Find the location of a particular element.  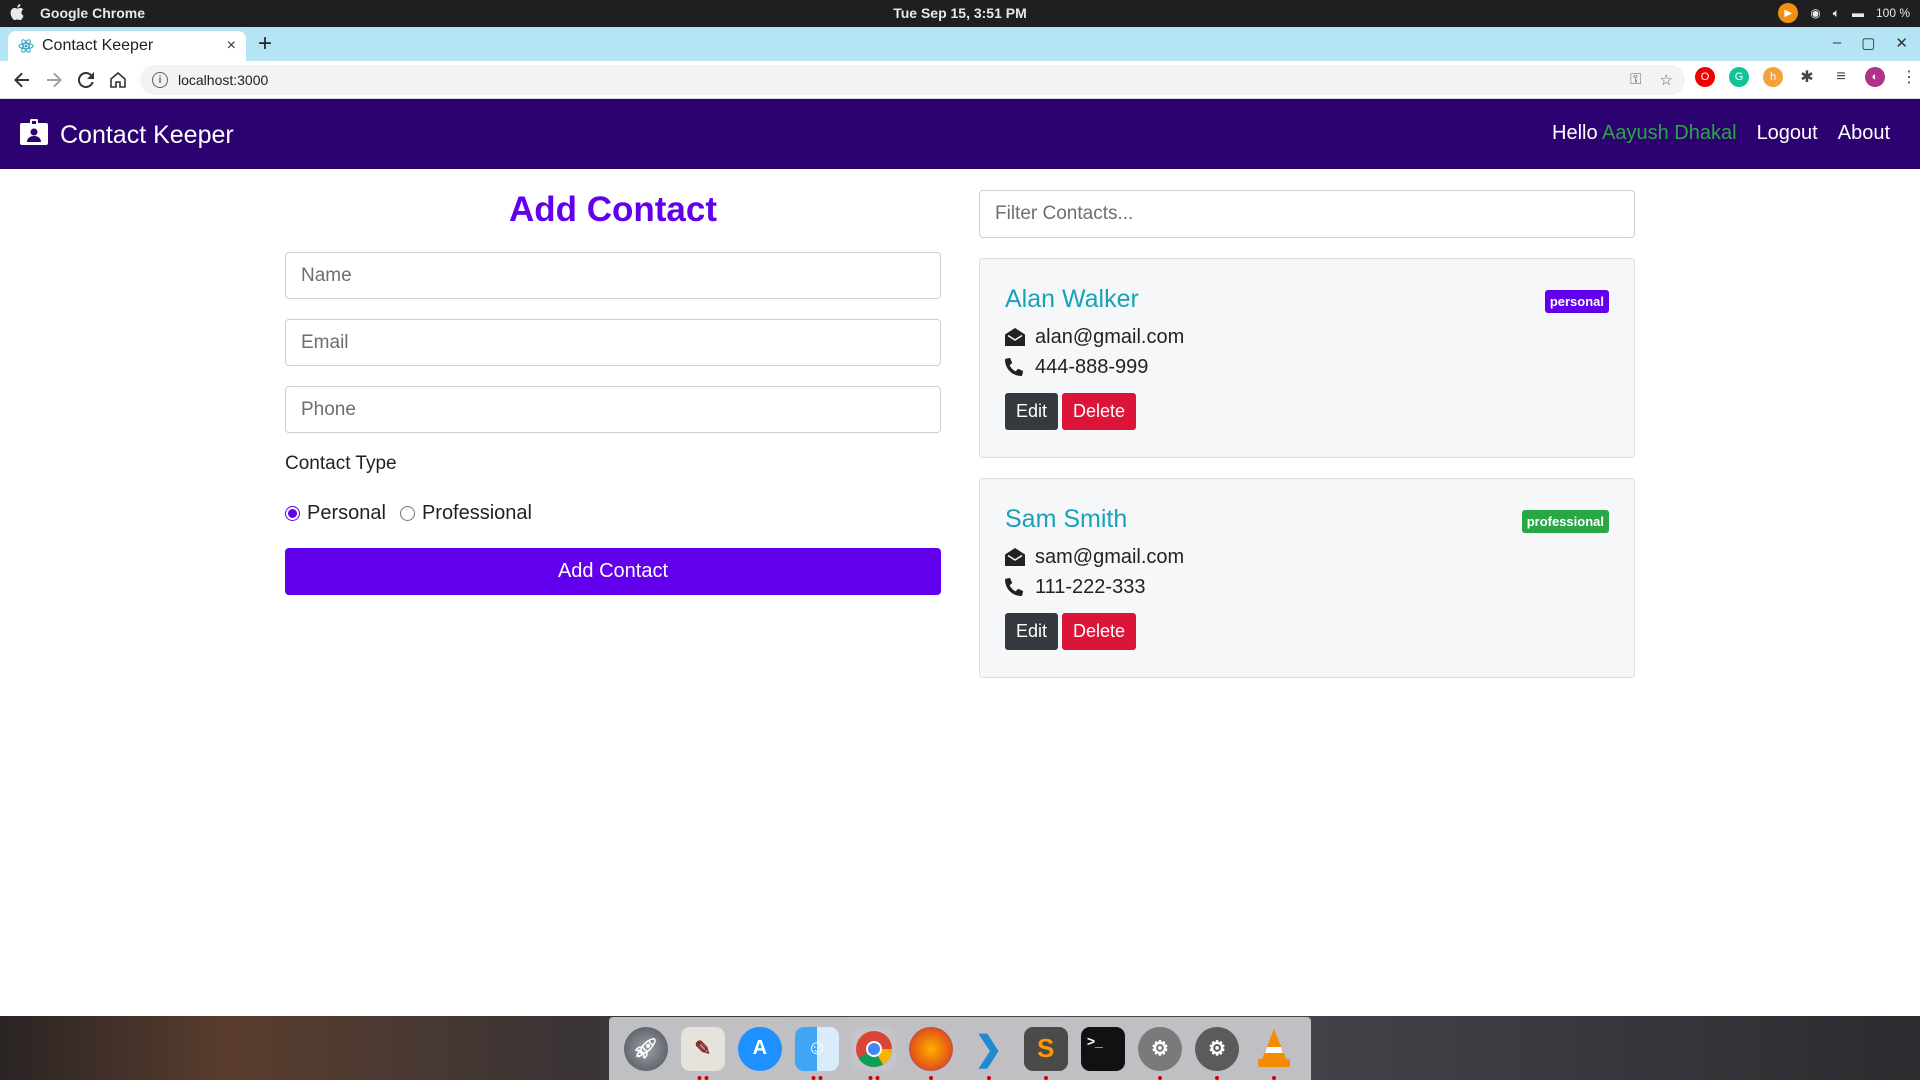

name-input is located at coordinates (613, 275).